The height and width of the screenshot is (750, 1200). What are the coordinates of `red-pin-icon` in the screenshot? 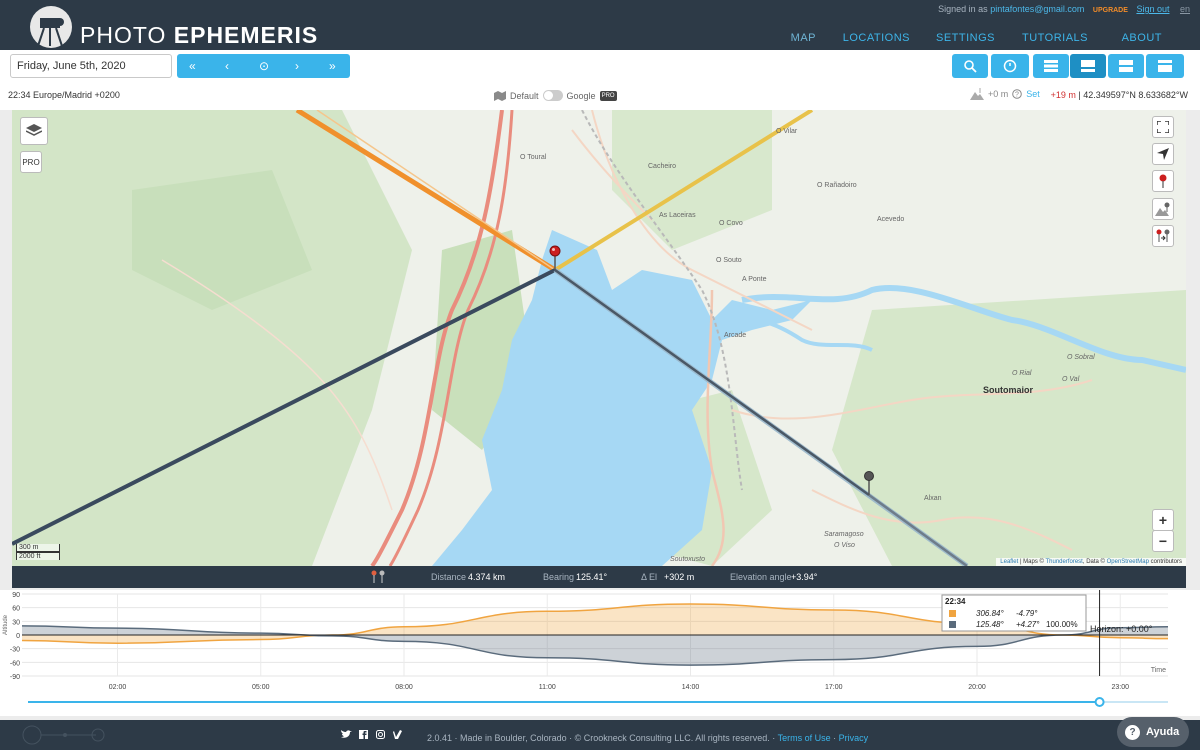 It's located at (1163, 181).